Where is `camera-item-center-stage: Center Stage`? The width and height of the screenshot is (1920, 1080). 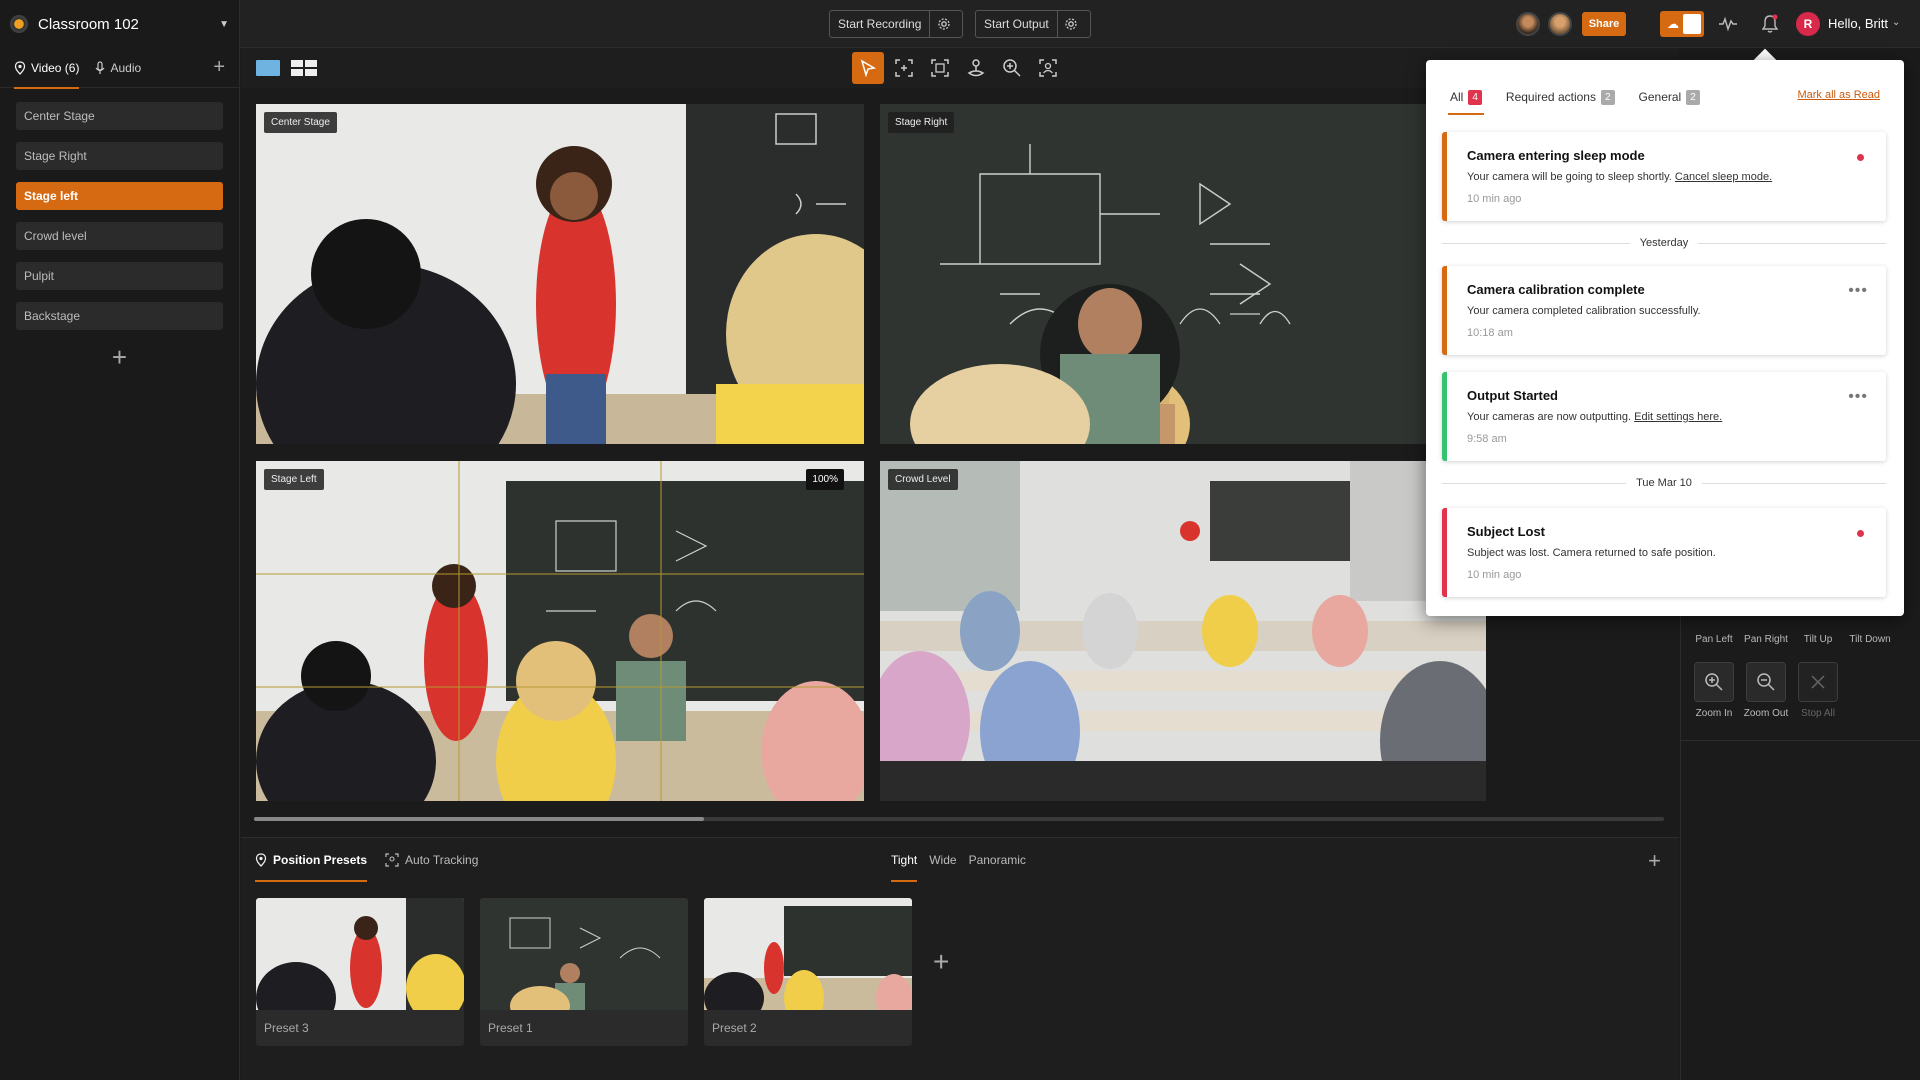
camera-item-center-stage: Center Stage is located at coordinates (119, 116).